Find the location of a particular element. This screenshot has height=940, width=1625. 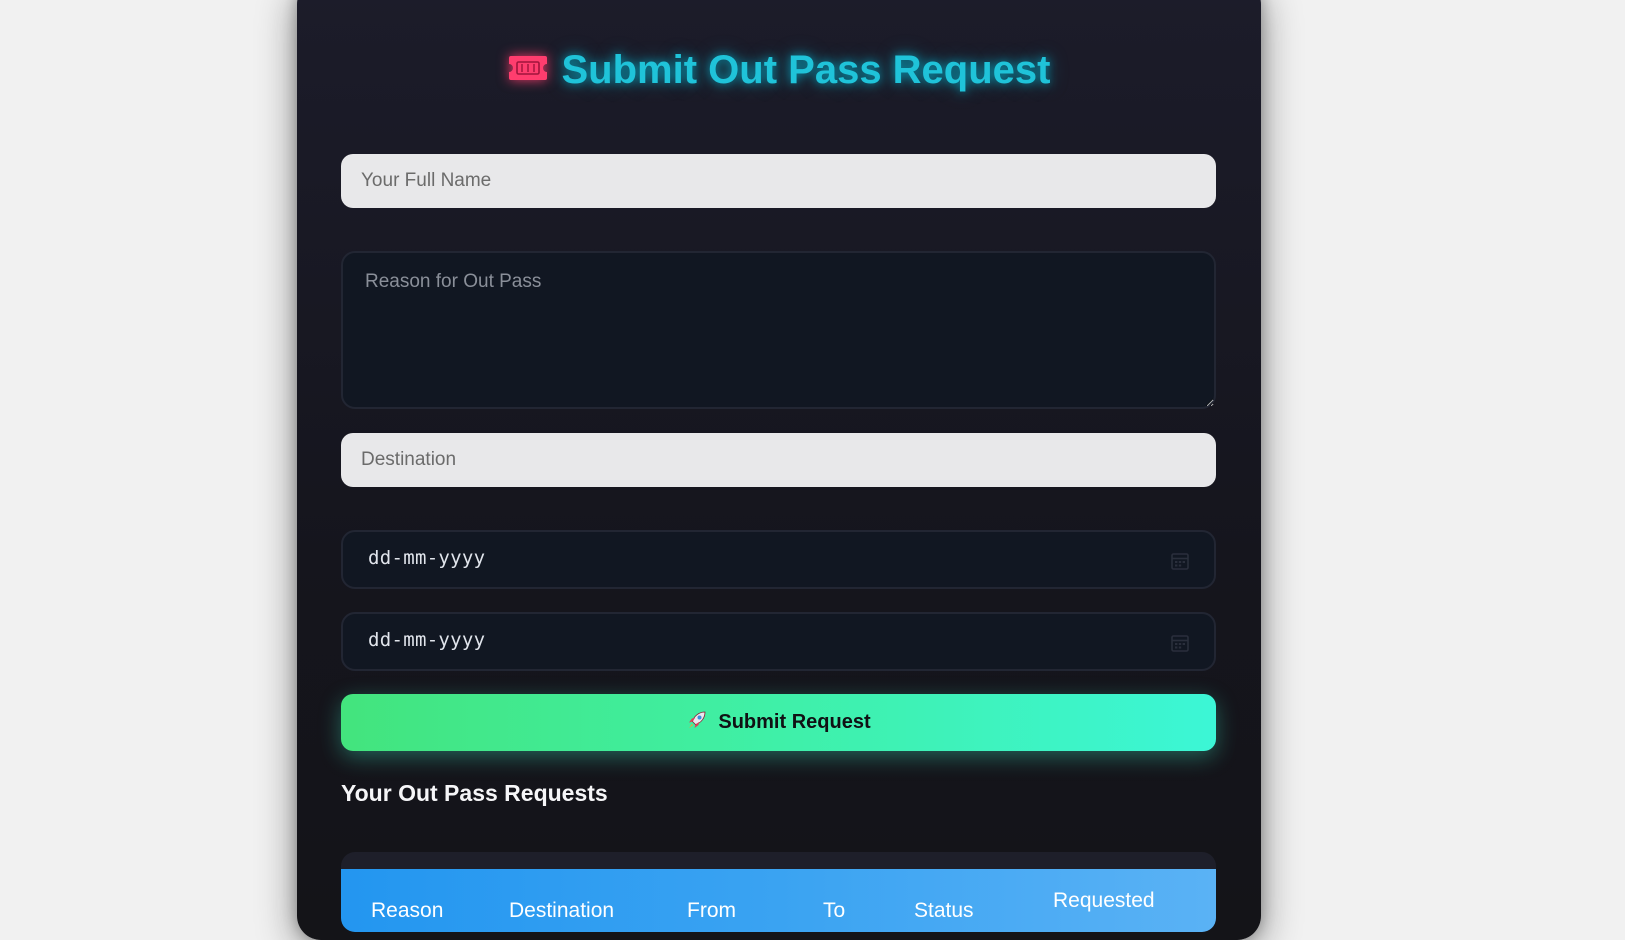

from-date-value: dd-mm-yyyy is located at coordinates (427, 558).